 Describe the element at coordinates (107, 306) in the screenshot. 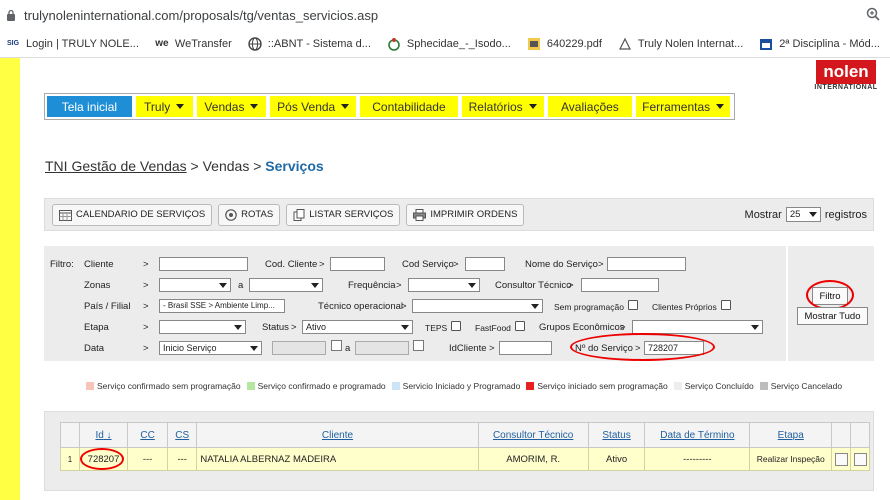

I see `pais-label: País / Filial` at that location.